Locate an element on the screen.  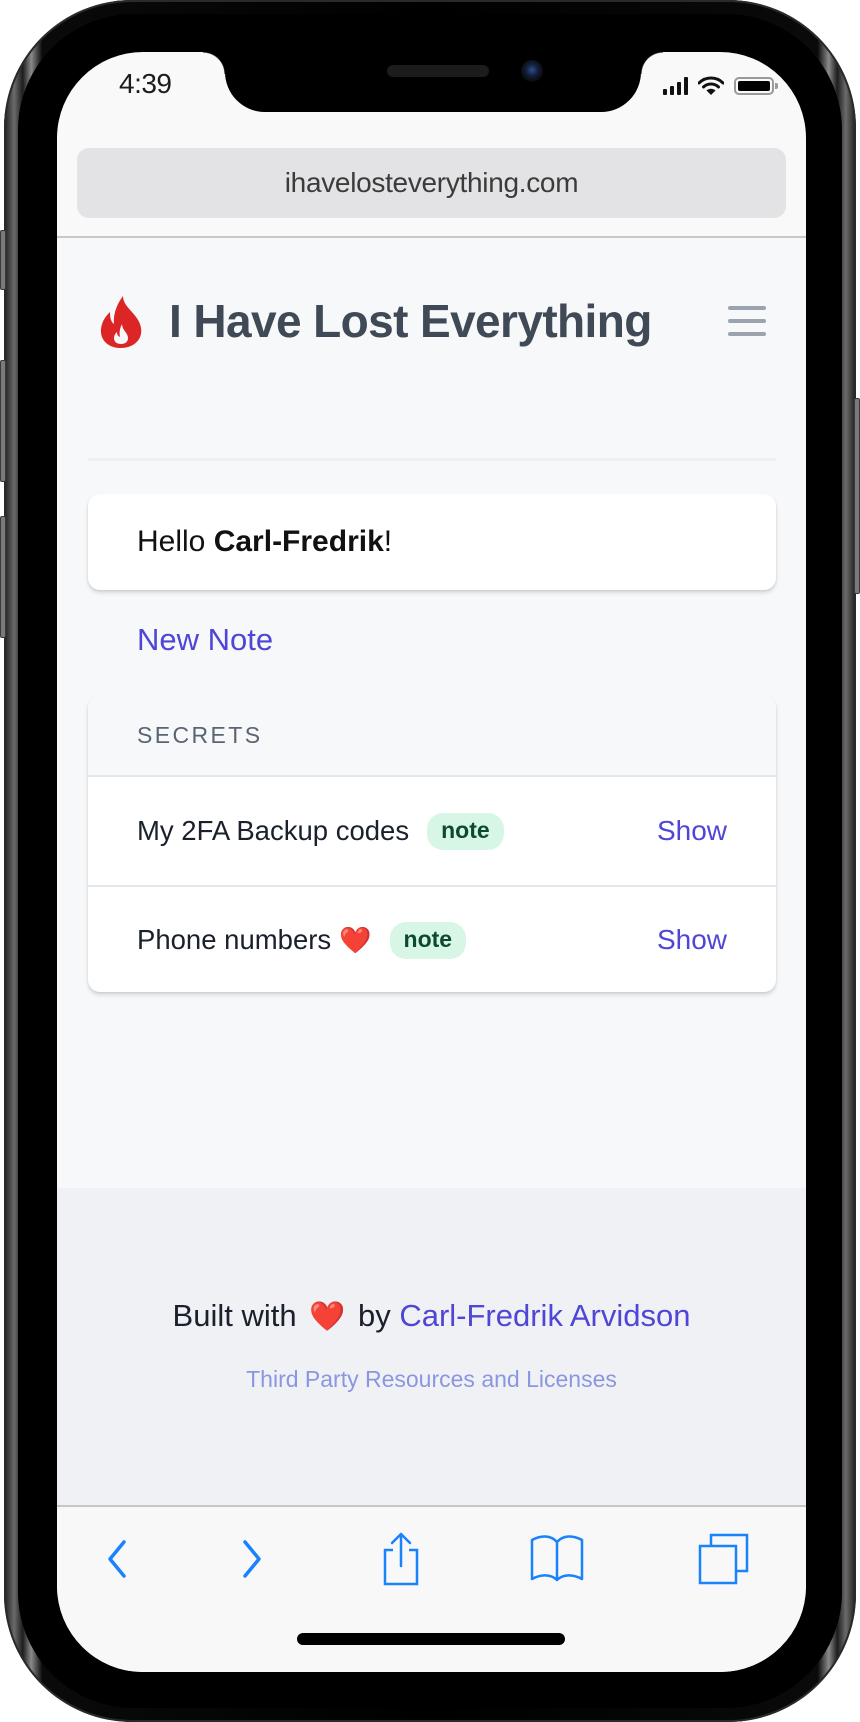
cellular-signal-icon is located at coordinates (675, 86).